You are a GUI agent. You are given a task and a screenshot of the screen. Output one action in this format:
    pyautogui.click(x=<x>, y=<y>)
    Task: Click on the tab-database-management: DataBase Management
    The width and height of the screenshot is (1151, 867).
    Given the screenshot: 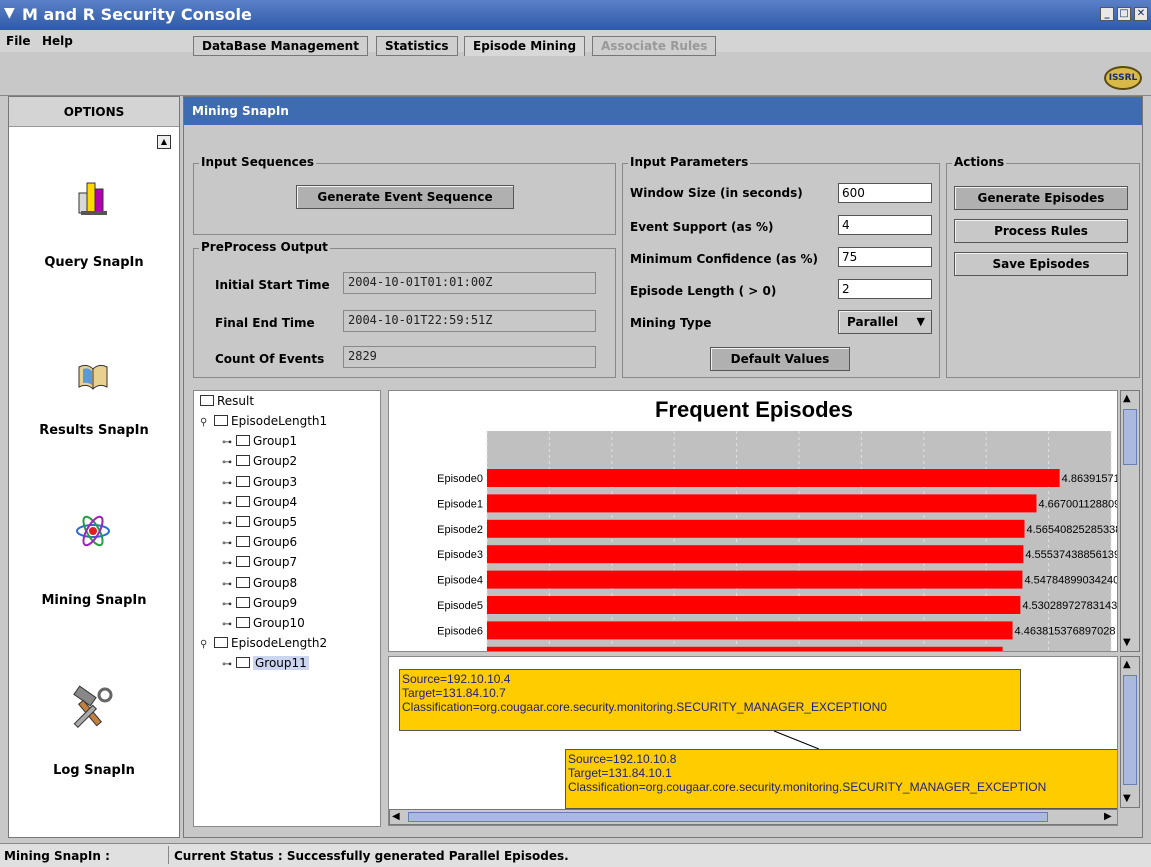 What is the action you would take?
    pyautogui.click(x=280, y=46)
    